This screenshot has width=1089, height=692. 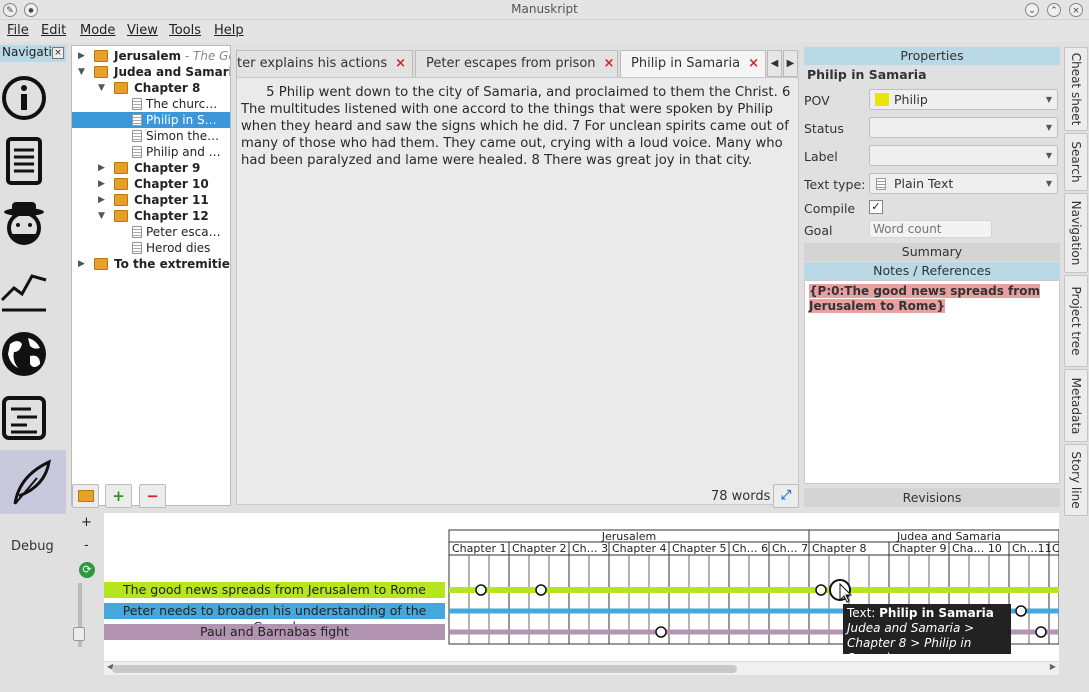 What do you see at coordinates (151, 72) in the screenshot?
I see `tree-item: ▼ Judea and Samaria` at bounding box center [151, 72].